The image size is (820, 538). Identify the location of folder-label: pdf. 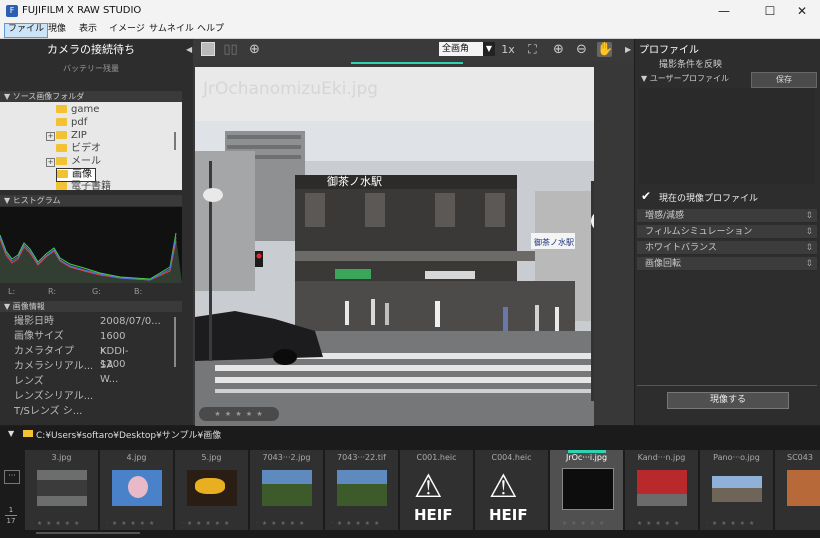
(79, 122).